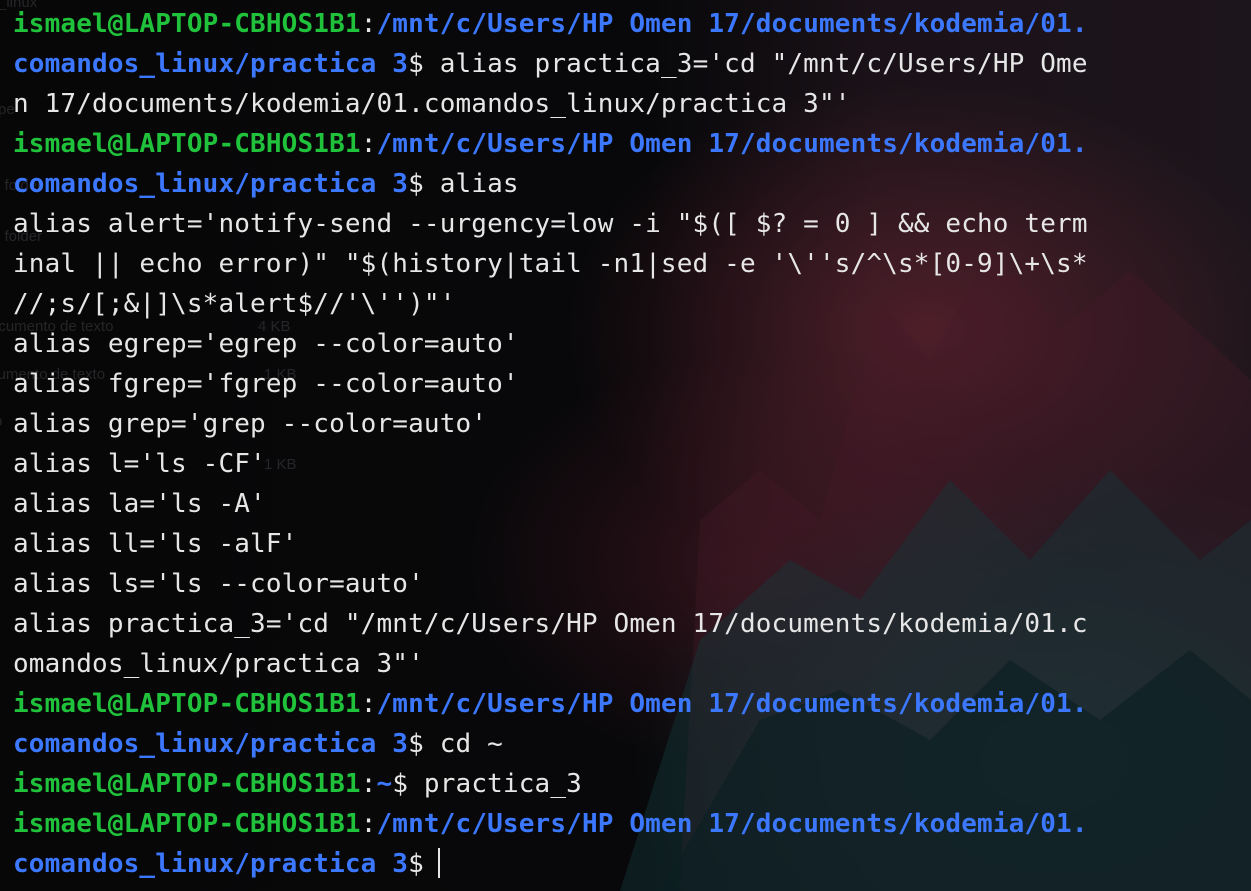  Describe the element at coordinates (438, 863) in the screenshot. I see `text-cursor` at that location.